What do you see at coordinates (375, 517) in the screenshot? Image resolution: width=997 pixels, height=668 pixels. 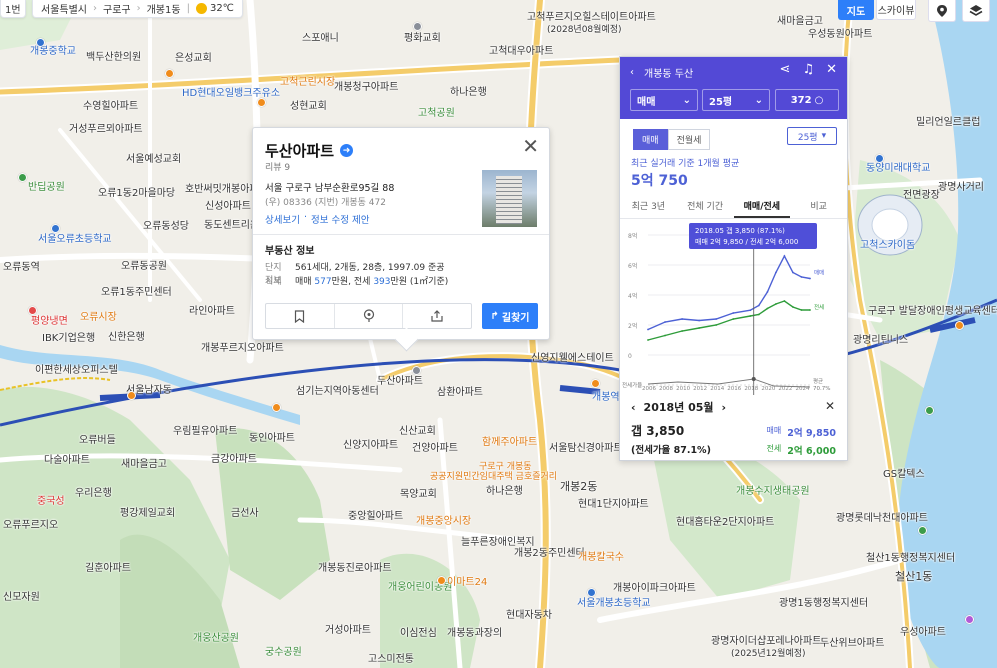 I see `map-label: 중앙힐아파트` at bounding box center [375, 517].